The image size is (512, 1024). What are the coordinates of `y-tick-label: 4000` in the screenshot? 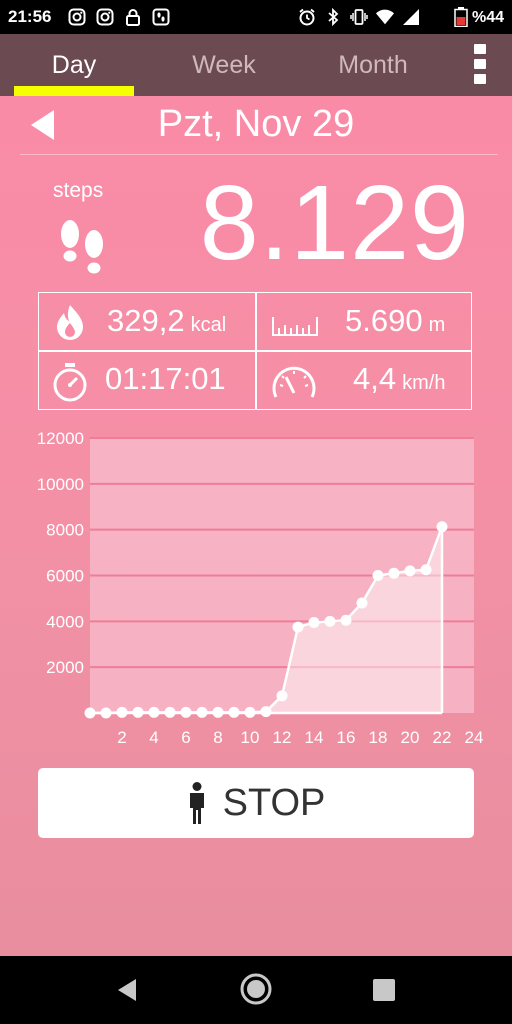 It's located at (65, 621).